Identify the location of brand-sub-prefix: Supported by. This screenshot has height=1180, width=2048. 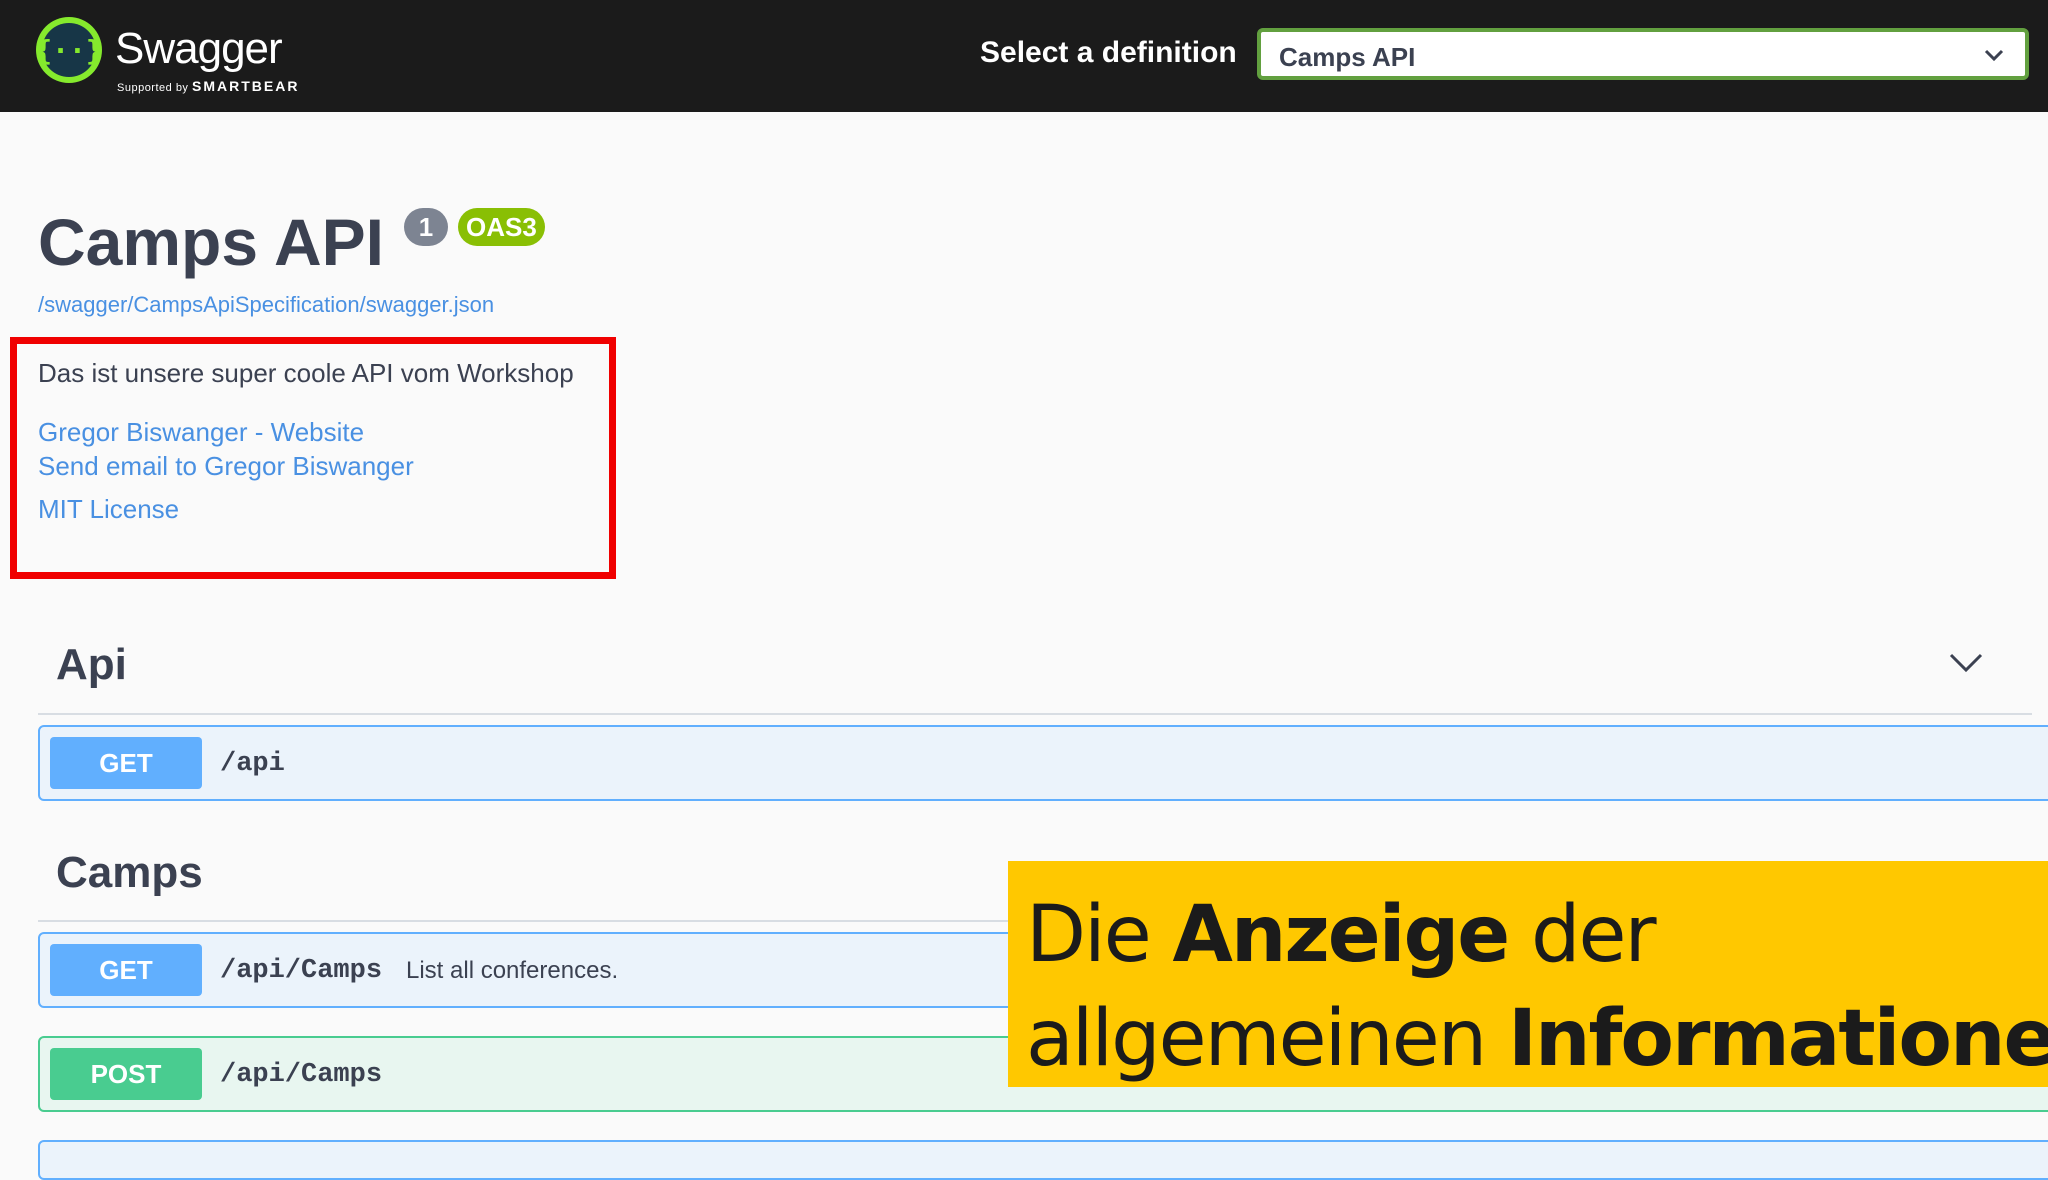
(153, 88).